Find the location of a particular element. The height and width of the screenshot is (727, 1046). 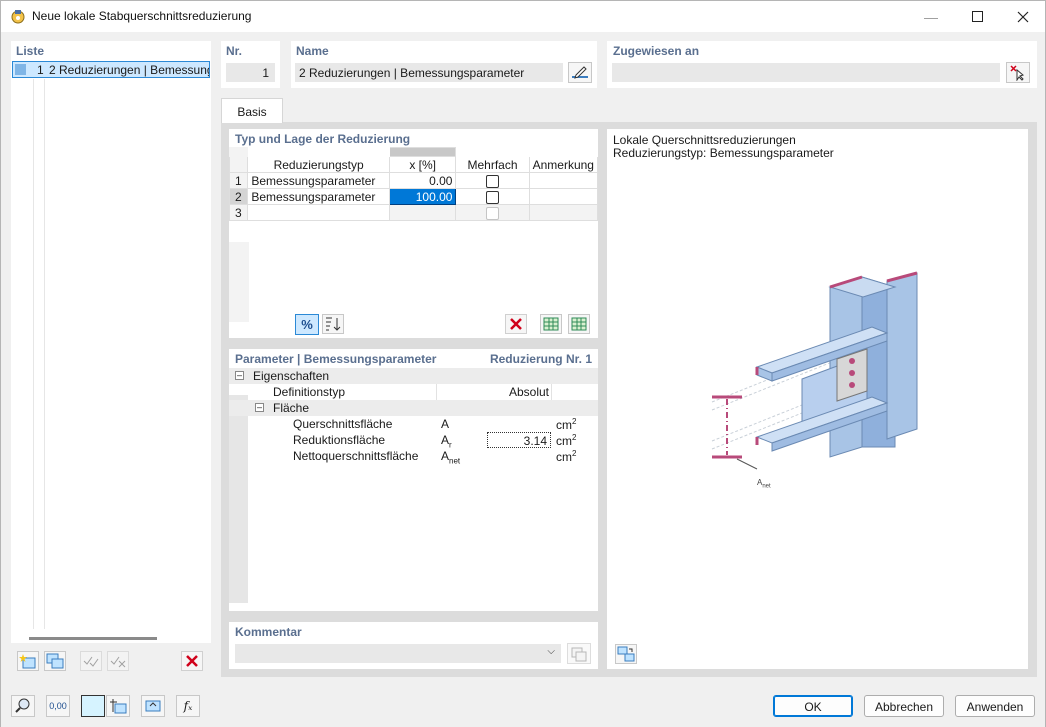

row-number: 1 is located at coordinates (238, 180).